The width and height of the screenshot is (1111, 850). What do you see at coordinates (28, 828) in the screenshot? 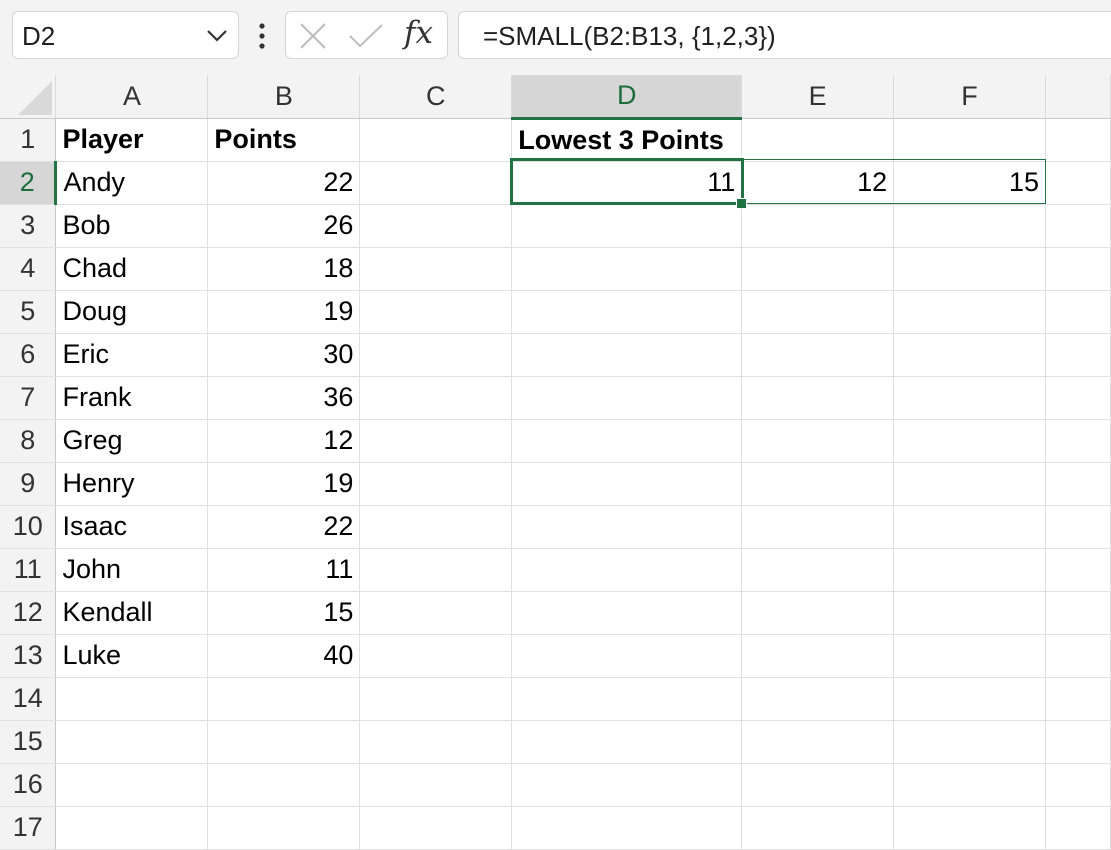
I see `row-header: 17` at bounding box center [28, 828].